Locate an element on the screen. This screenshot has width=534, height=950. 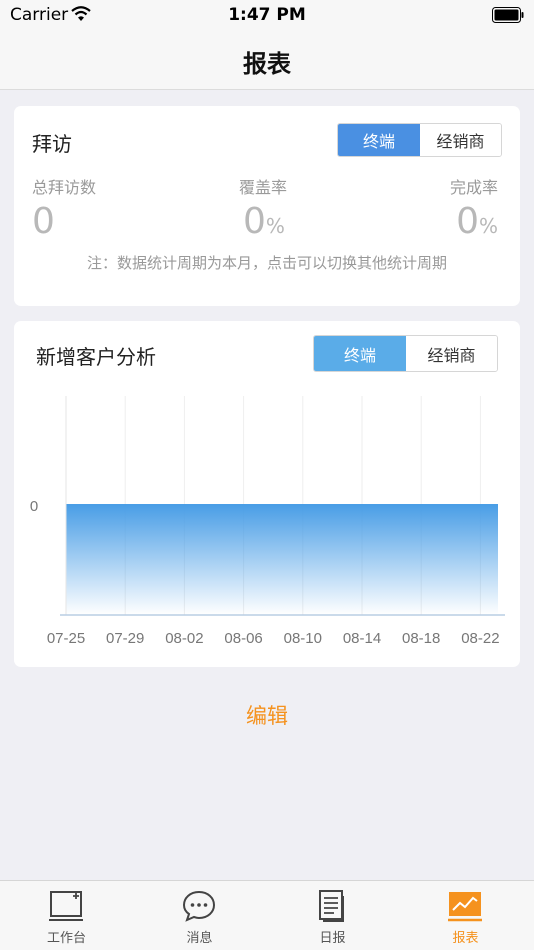
x-tick-label: 08-10 is located at coordinates (303, 638).